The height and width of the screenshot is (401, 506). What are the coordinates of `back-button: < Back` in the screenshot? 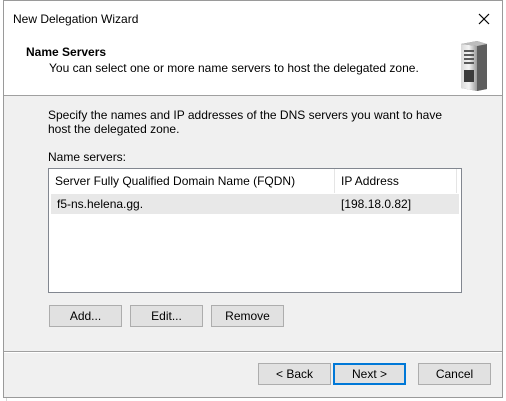 It's located at (294, 374).